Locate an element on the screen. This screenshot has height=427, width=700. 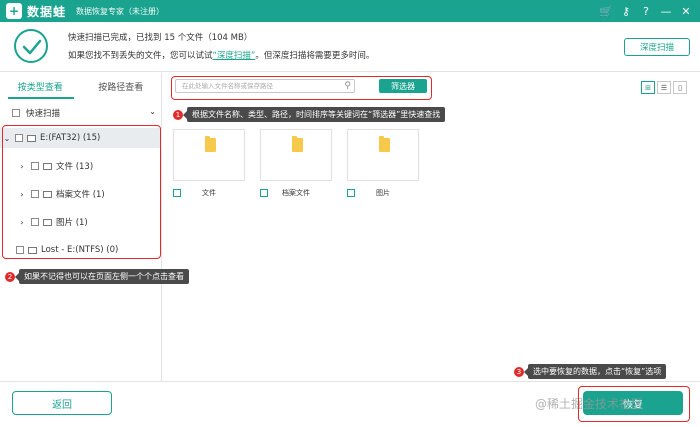
file-caption-files: 文件 is located at coordinates (209, 193).